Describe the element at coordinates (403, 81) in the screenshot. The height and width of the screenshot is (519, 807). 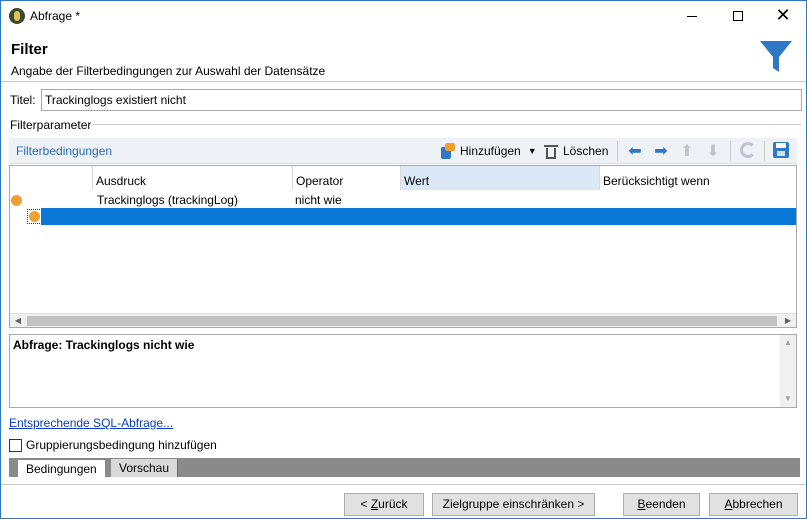
I see `header-divider` at that location.